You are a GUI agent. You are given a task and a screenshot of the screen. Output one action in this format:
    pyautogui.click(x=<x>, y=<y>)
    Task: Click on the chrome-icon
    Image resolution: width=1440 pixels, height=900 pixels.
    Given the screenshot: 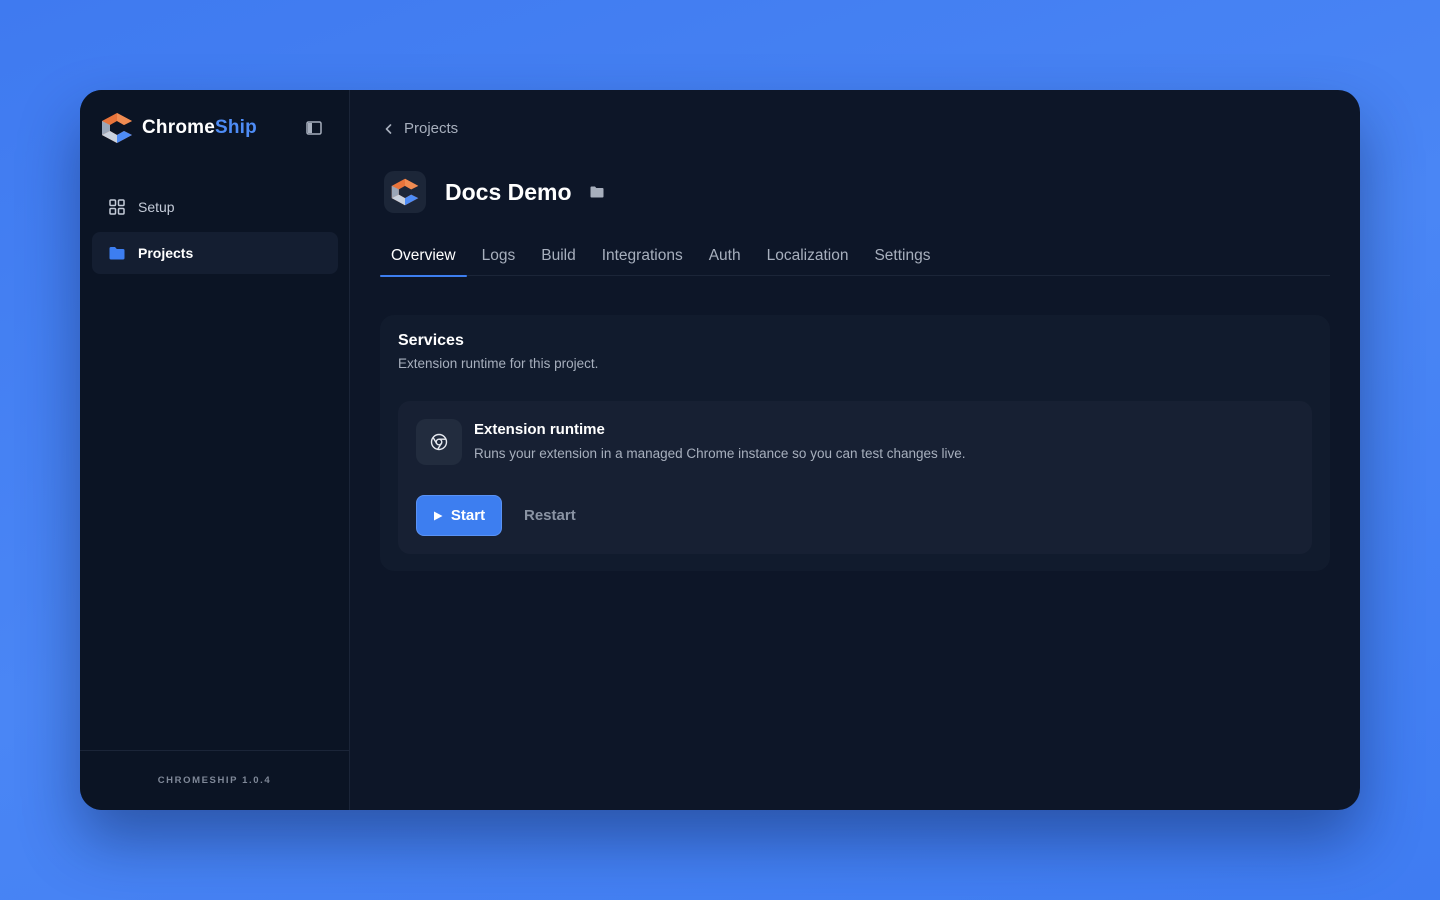 What is the action you would take?
    pyautogui.click(x=439, y=442)
    